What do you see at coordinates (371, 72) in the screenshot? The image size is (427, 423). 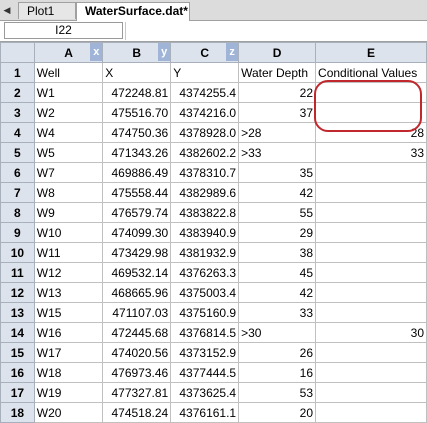 I see `cell-e: Conditional Values` at bounding box center [371, 72].